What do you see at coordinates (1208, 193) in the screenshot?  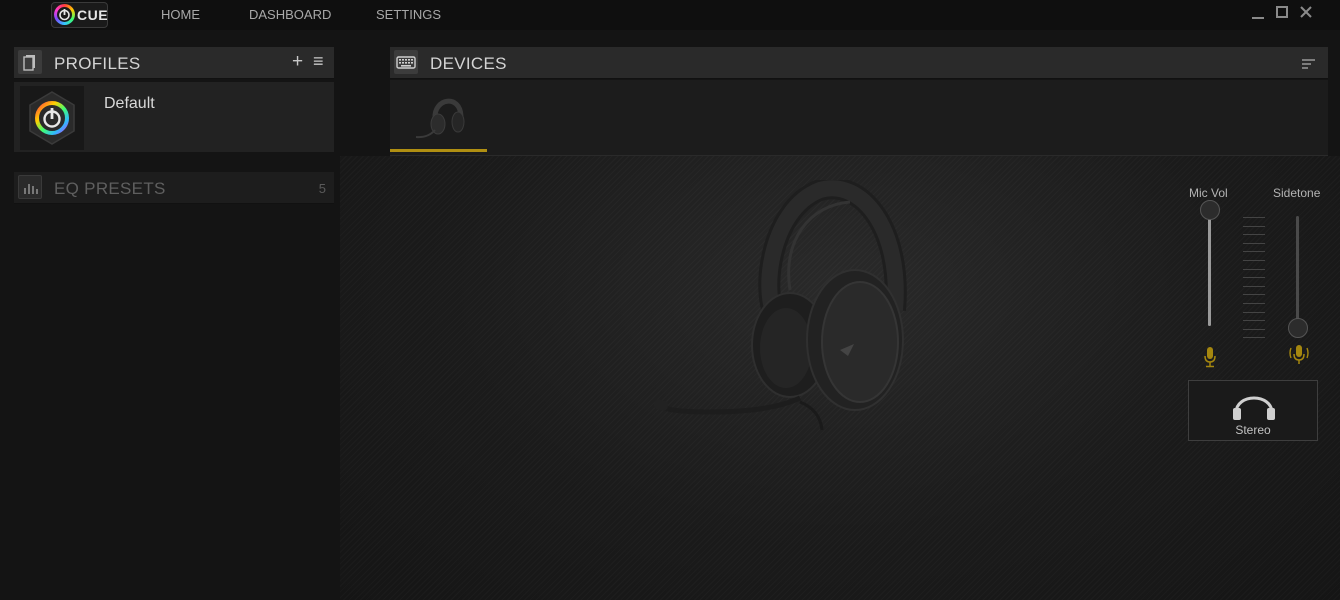 I see `mic-vol-label: Mic Vol` at bounding box center [1208, 193].